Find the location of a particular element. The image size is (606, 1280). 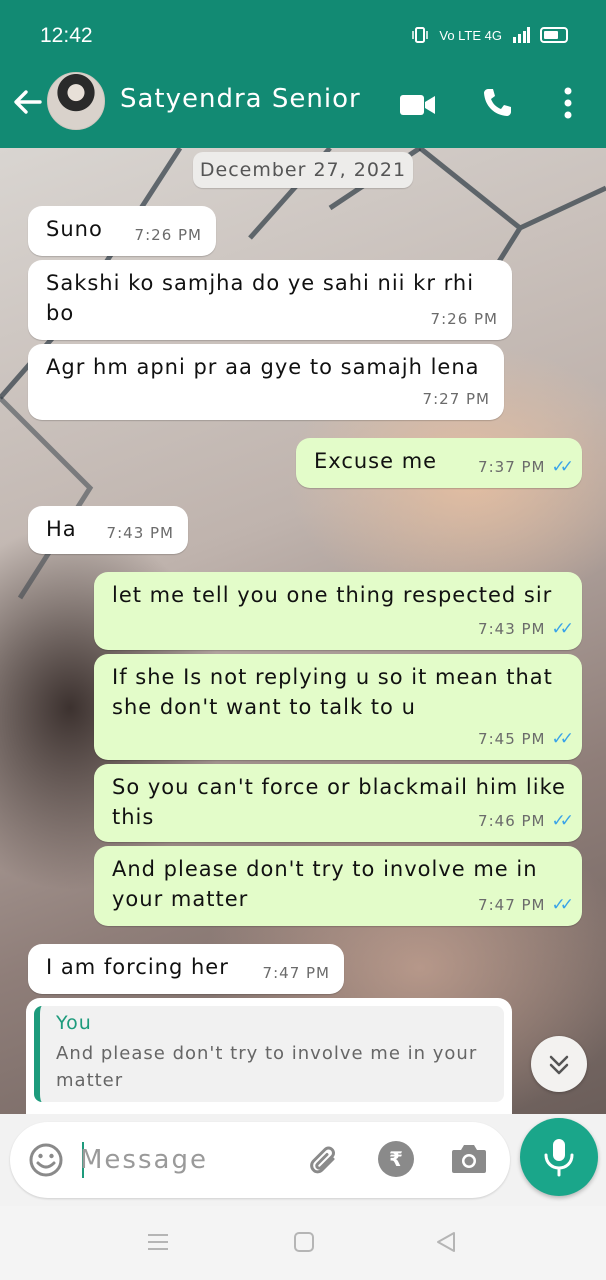

message-meta: 7:47 PM is located at coordinates (296, 973).